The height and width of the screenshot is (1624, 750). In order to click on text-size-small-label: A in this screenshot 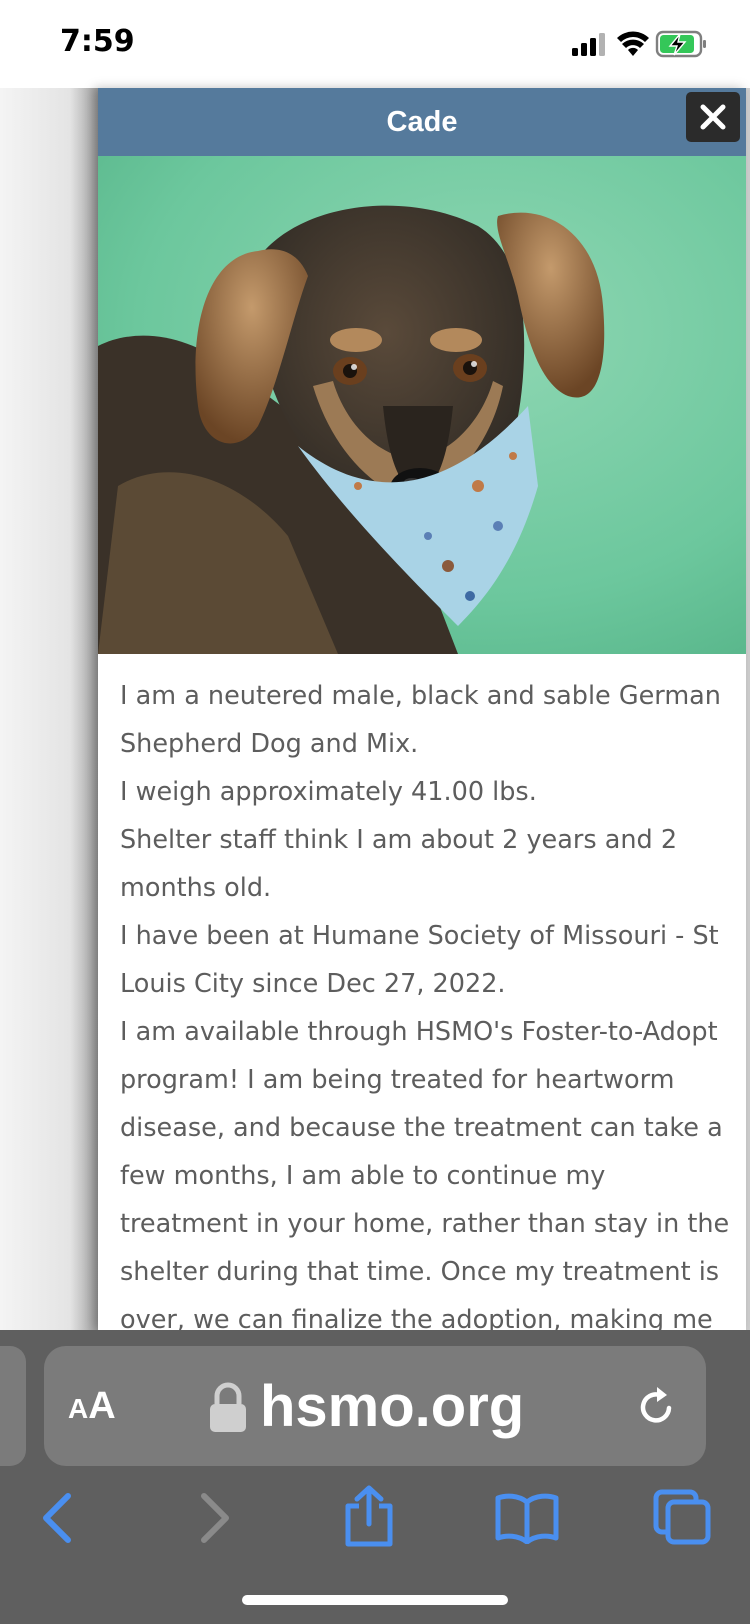, I will do `click(78, 1408)`.